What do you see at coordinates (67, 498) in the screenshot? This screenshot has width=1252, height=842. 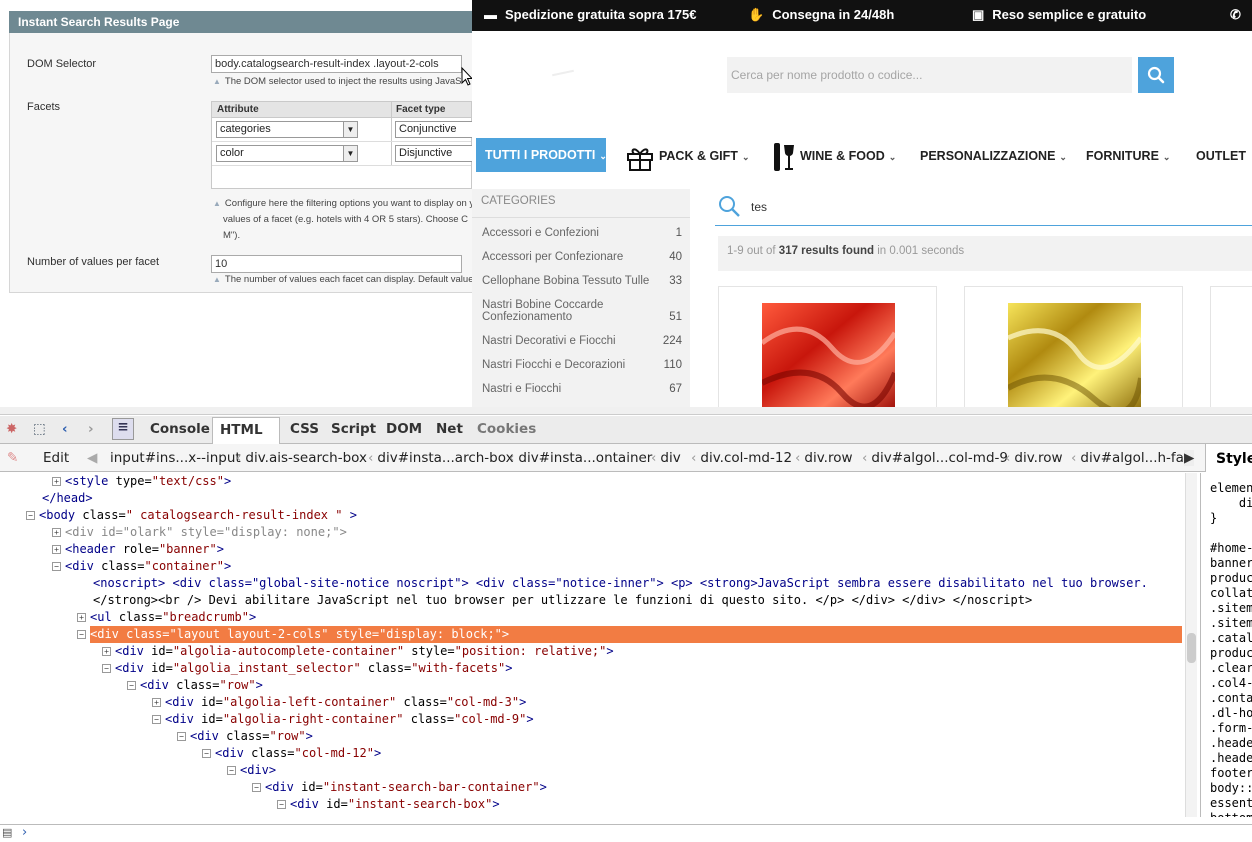 I see `tree-node: </head>` at bounding box center [67, 498].